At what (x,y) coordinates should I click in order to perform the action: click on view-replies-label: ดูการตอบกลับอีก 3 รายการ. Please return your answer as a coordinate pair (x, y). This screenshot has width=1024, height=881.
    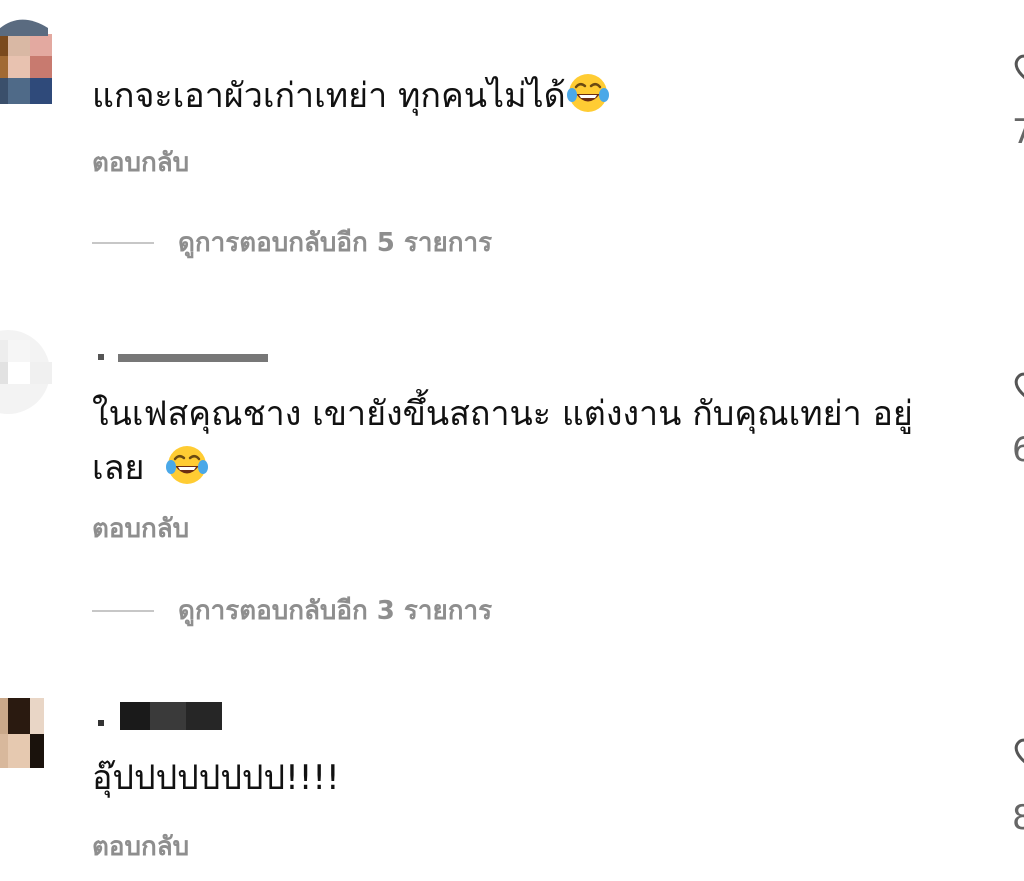
    Looking at the image, I should click on (335, 611).